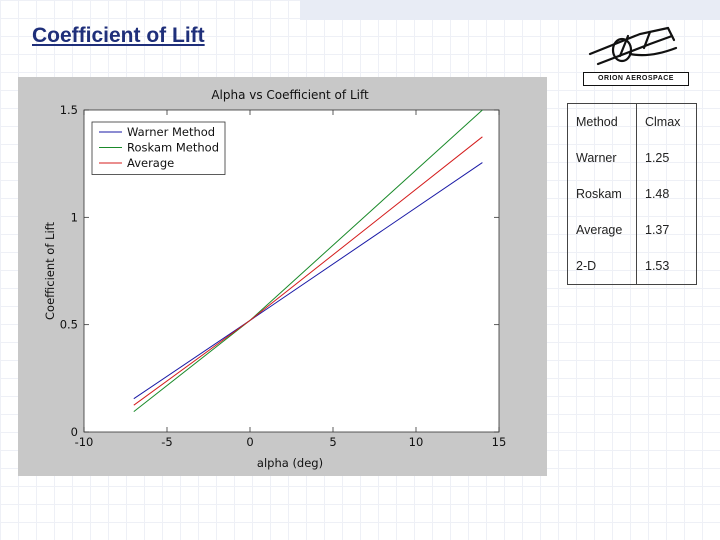 Image resolution: width=720 pixels, height=540 pixels. I want to click on table-header-method: Method, so click(602, 121).